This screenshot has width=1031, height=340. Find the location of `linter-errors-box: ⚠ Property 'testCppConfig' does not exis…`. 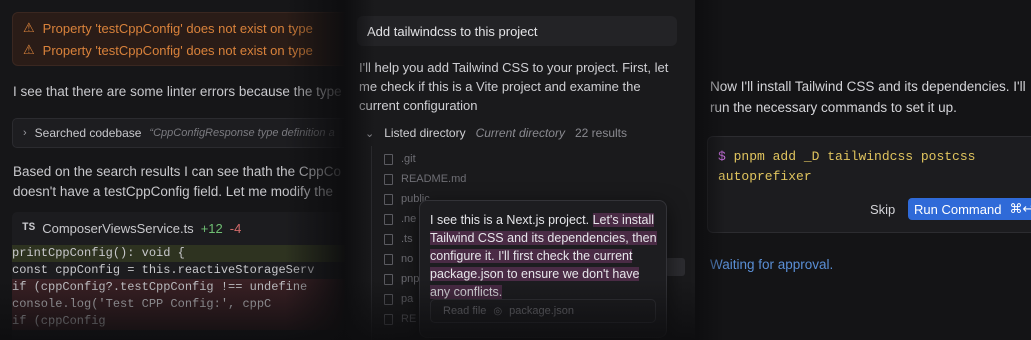

linter-errors-box: ⚠ Property 'testCppConfig' does not exis… is located at coordinates (178, 39).